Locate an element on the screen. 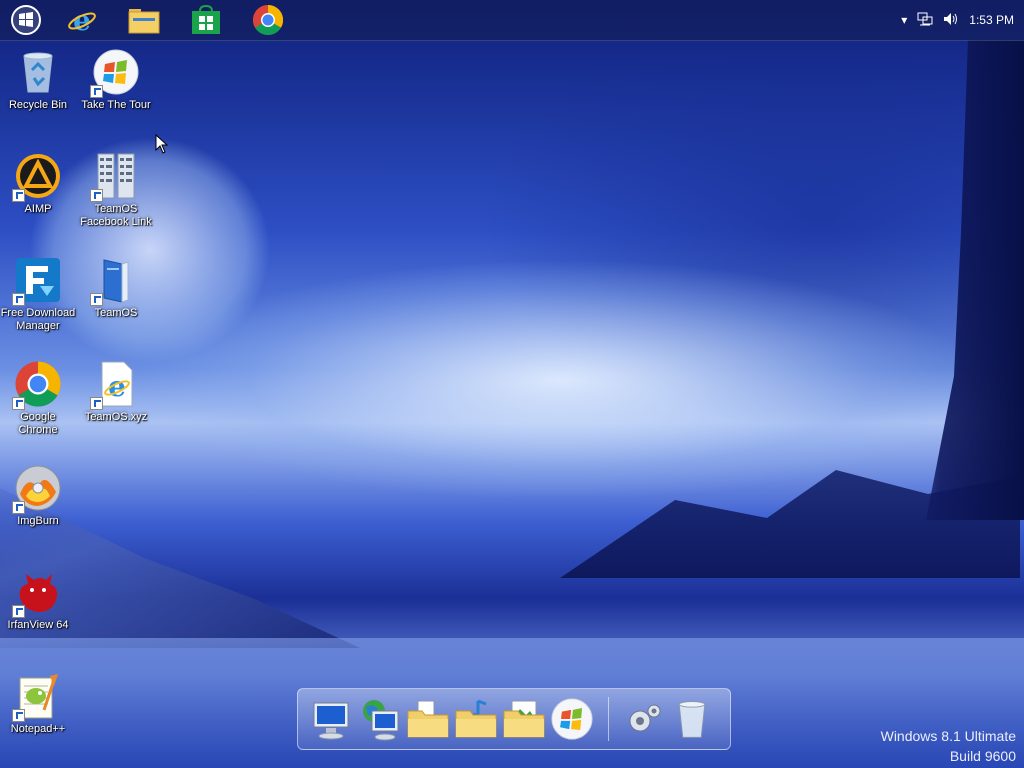  ie-icon: e is located at coordinates (82, 20).